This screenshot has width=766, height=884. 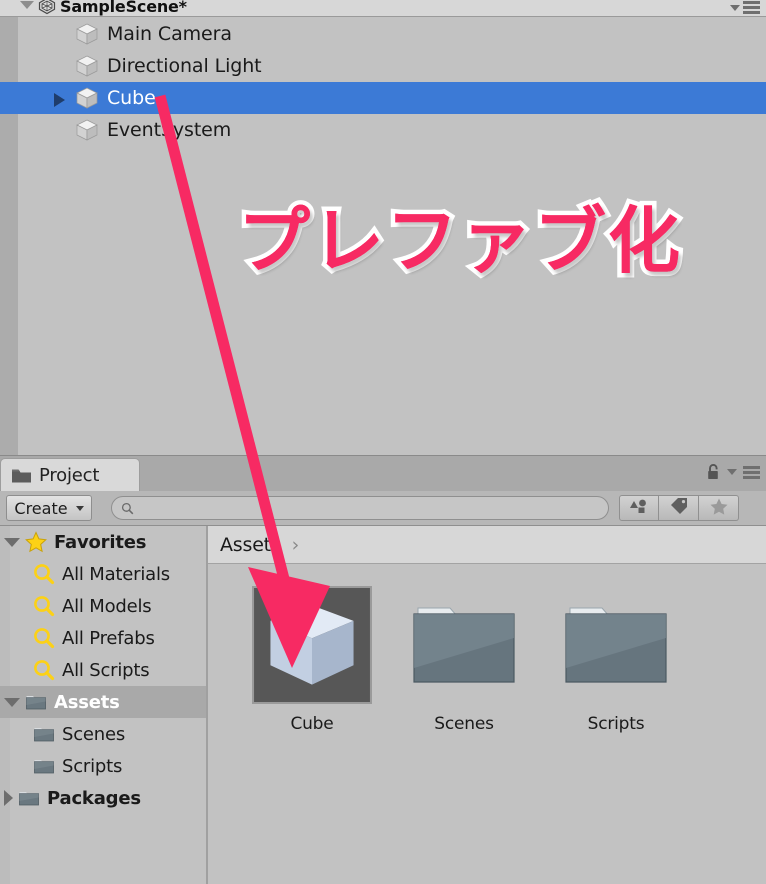 I want to click on asset-item-cube: Cube, so click(x=312, y=660).